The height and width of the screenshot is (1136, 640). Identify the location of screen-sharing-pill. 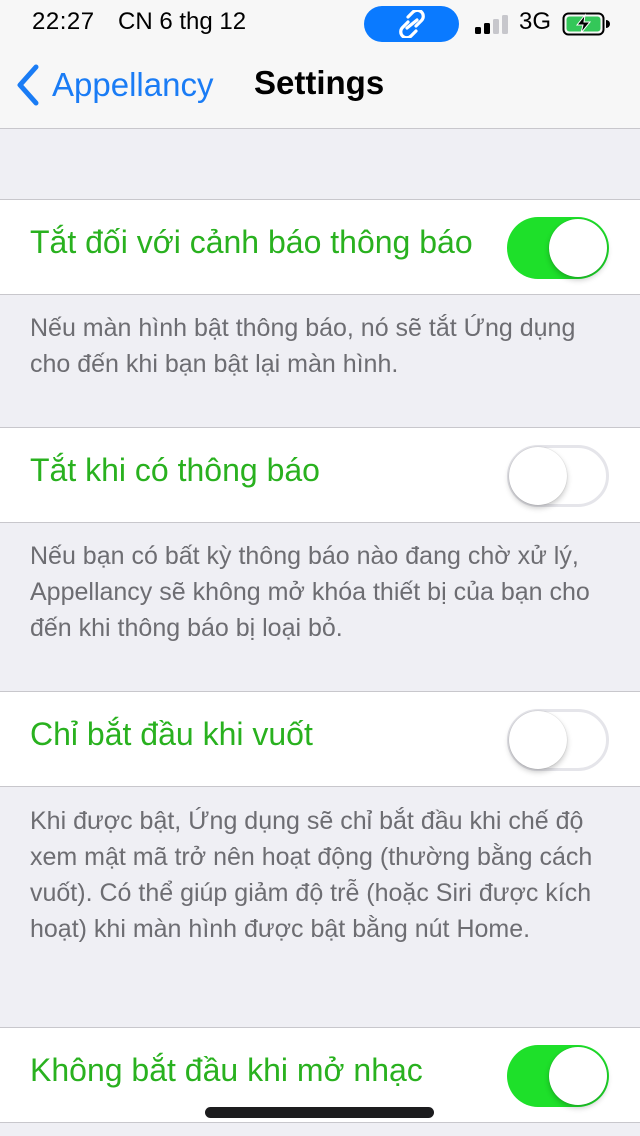
(411, 24).